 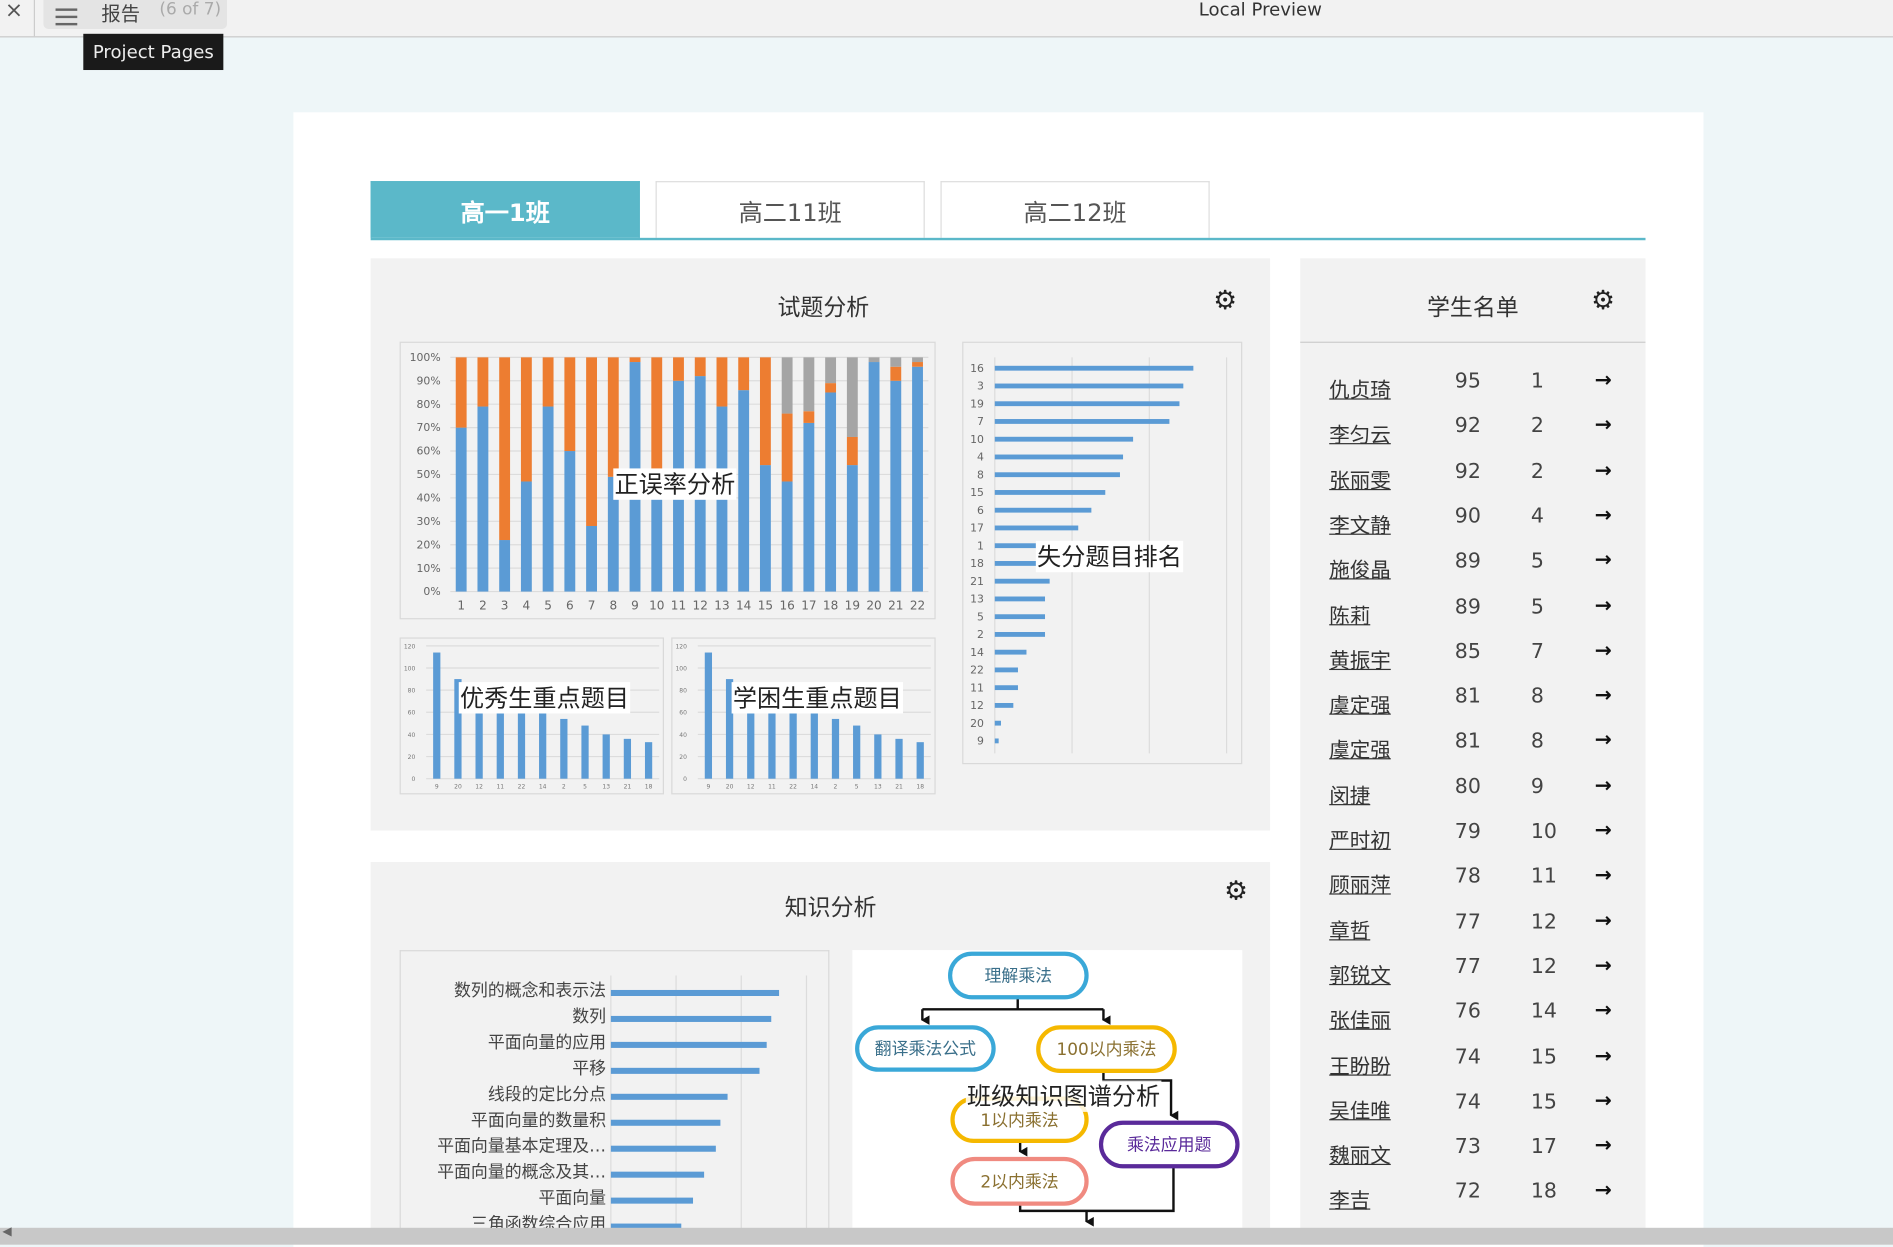 What do you see at coordinates (1360, 883) in the screenshot?
I see `student-name-link: 顾丽萍` at bounding box center [1360, 883].